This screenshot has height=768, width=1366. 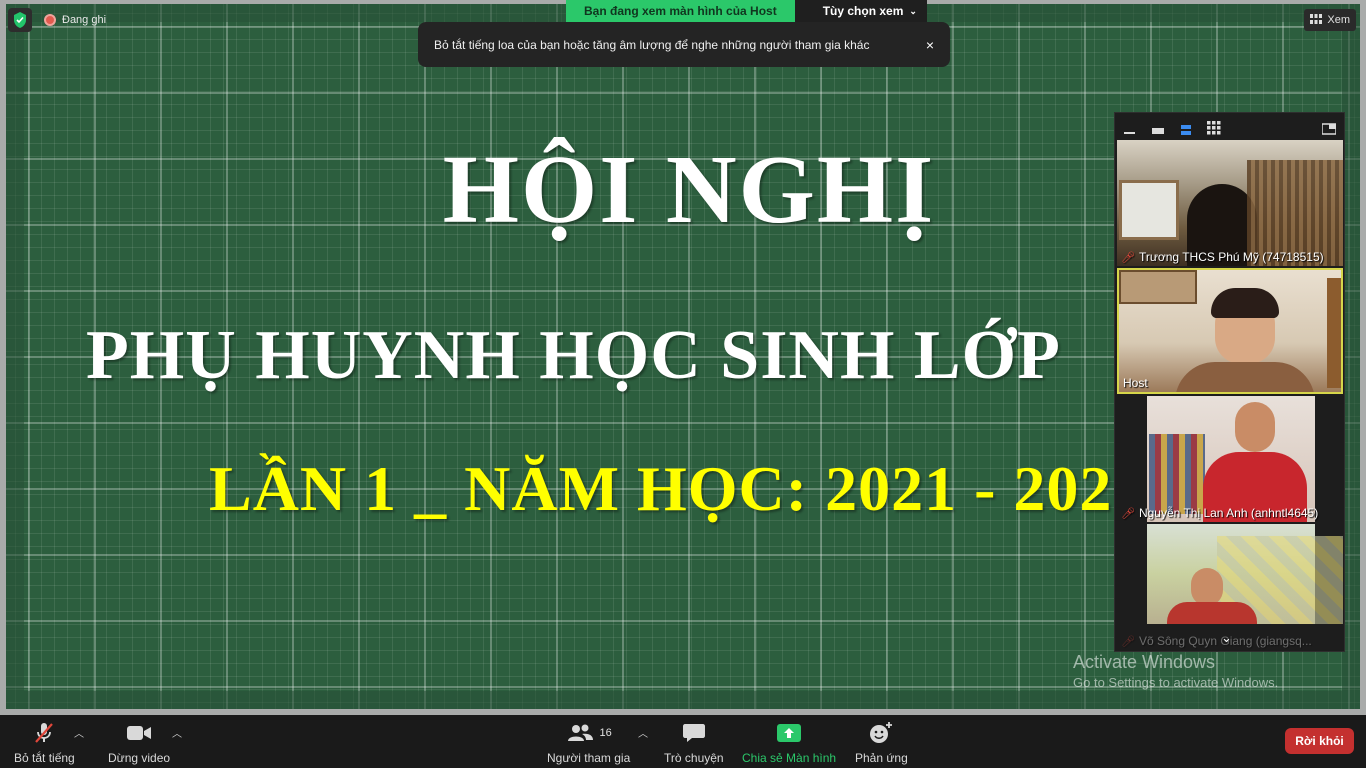 What do you see at coordinates (1230, 203) in the screenshot?
I see `participant-tile: 🎤︎ Trương THCS Phú Mỹ (74718515)` at bounding box center [1230, 203].